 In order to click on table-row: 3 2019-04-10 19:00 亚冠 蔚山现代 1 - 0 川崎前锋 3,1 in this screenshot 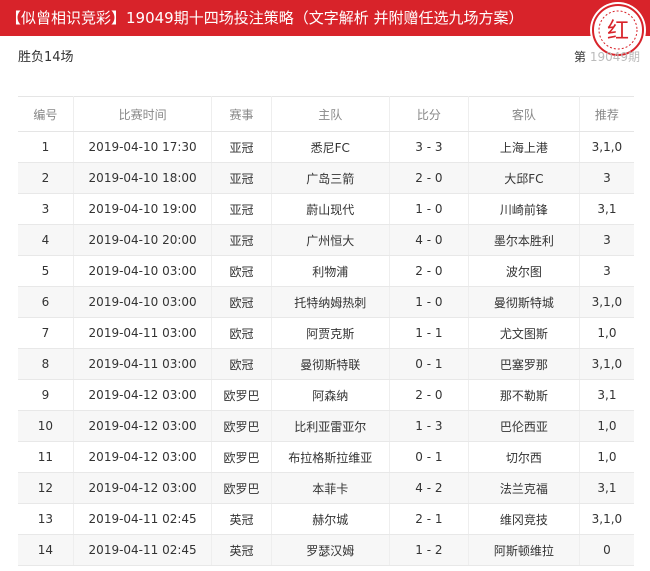, I will do `click(326, 209)`.